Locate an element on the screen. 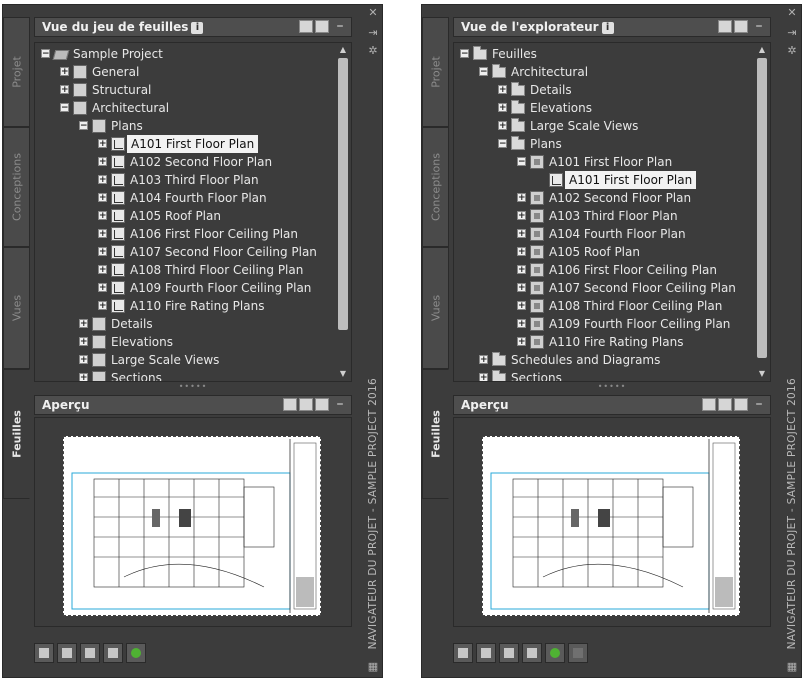 This screenshot has height=687, width=808. explorer-view-icon is located at coordinates (741, 26).